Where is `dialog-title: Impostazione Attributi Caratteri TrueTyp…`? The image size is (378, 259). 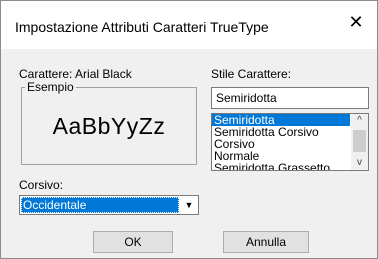
dialog-title: Impostazione Attributi Caratteri TrueTyp… is located at coordinates (142, 27).